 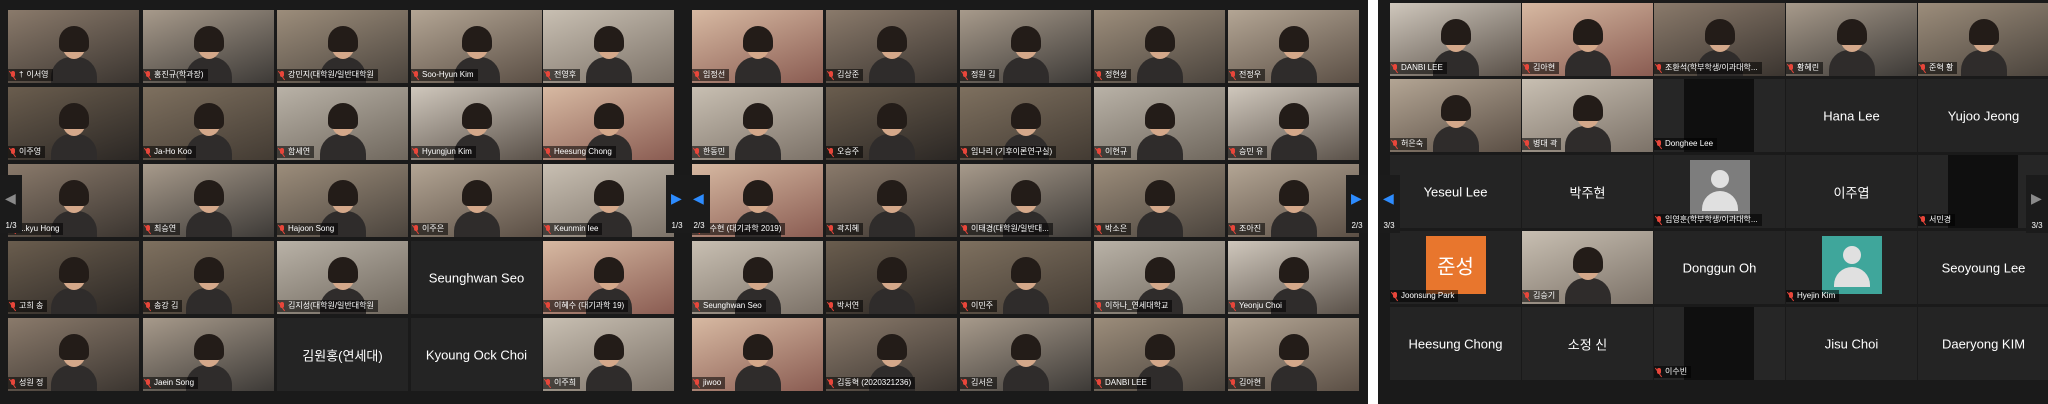 I want to click on participant-tile: 허은숙, so click(x=1455, y=115).